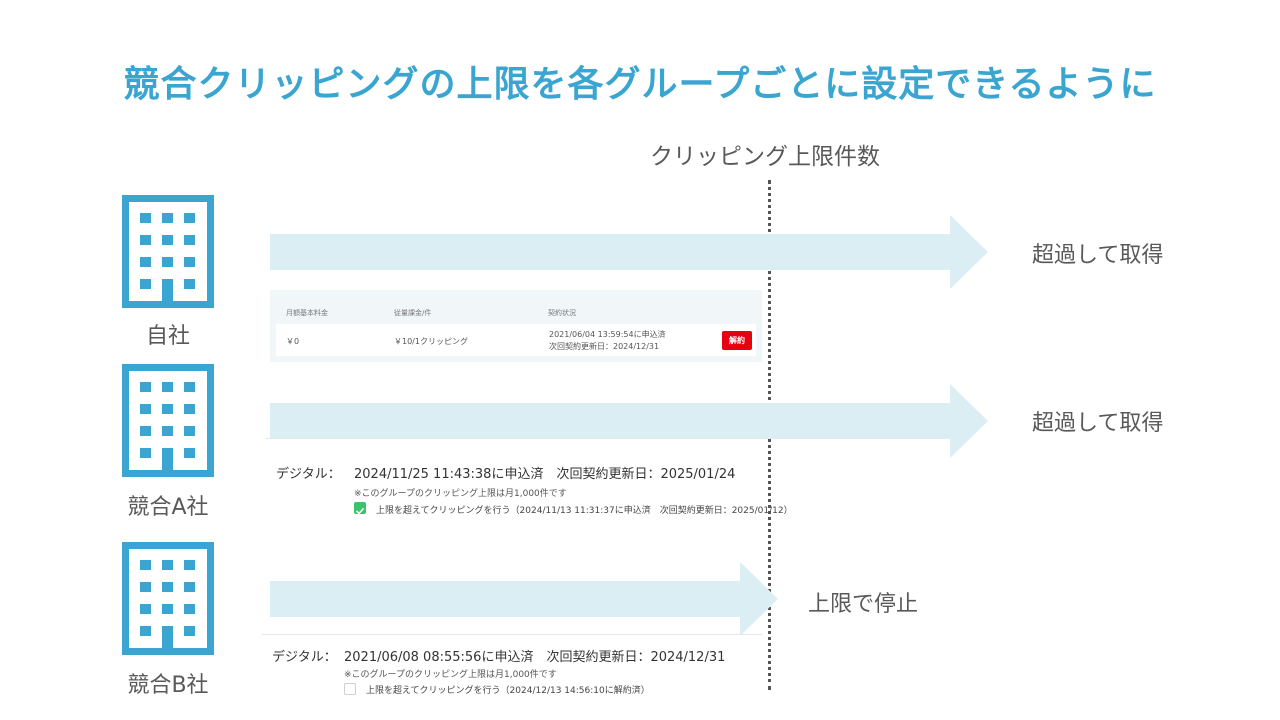 The image size is (1280, 720). Describe the element at coordinates (293, 341) in the screenshot. I see `base-fee-value: ￥0` at that location.